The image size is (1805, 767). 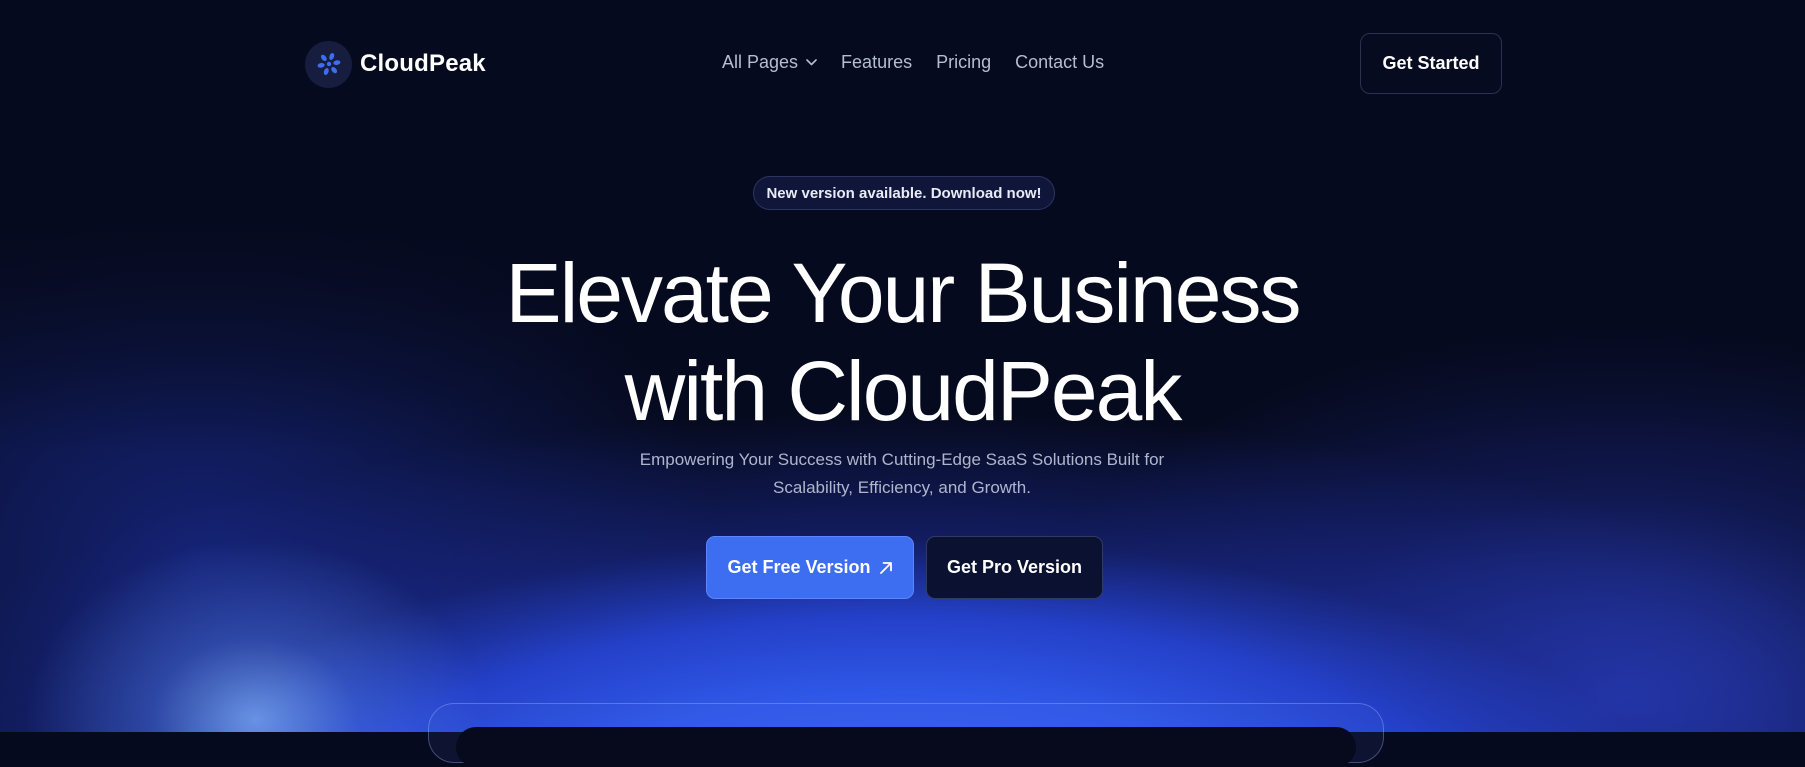 I want to click on product-preview-screen, so click(x=906, y=747).